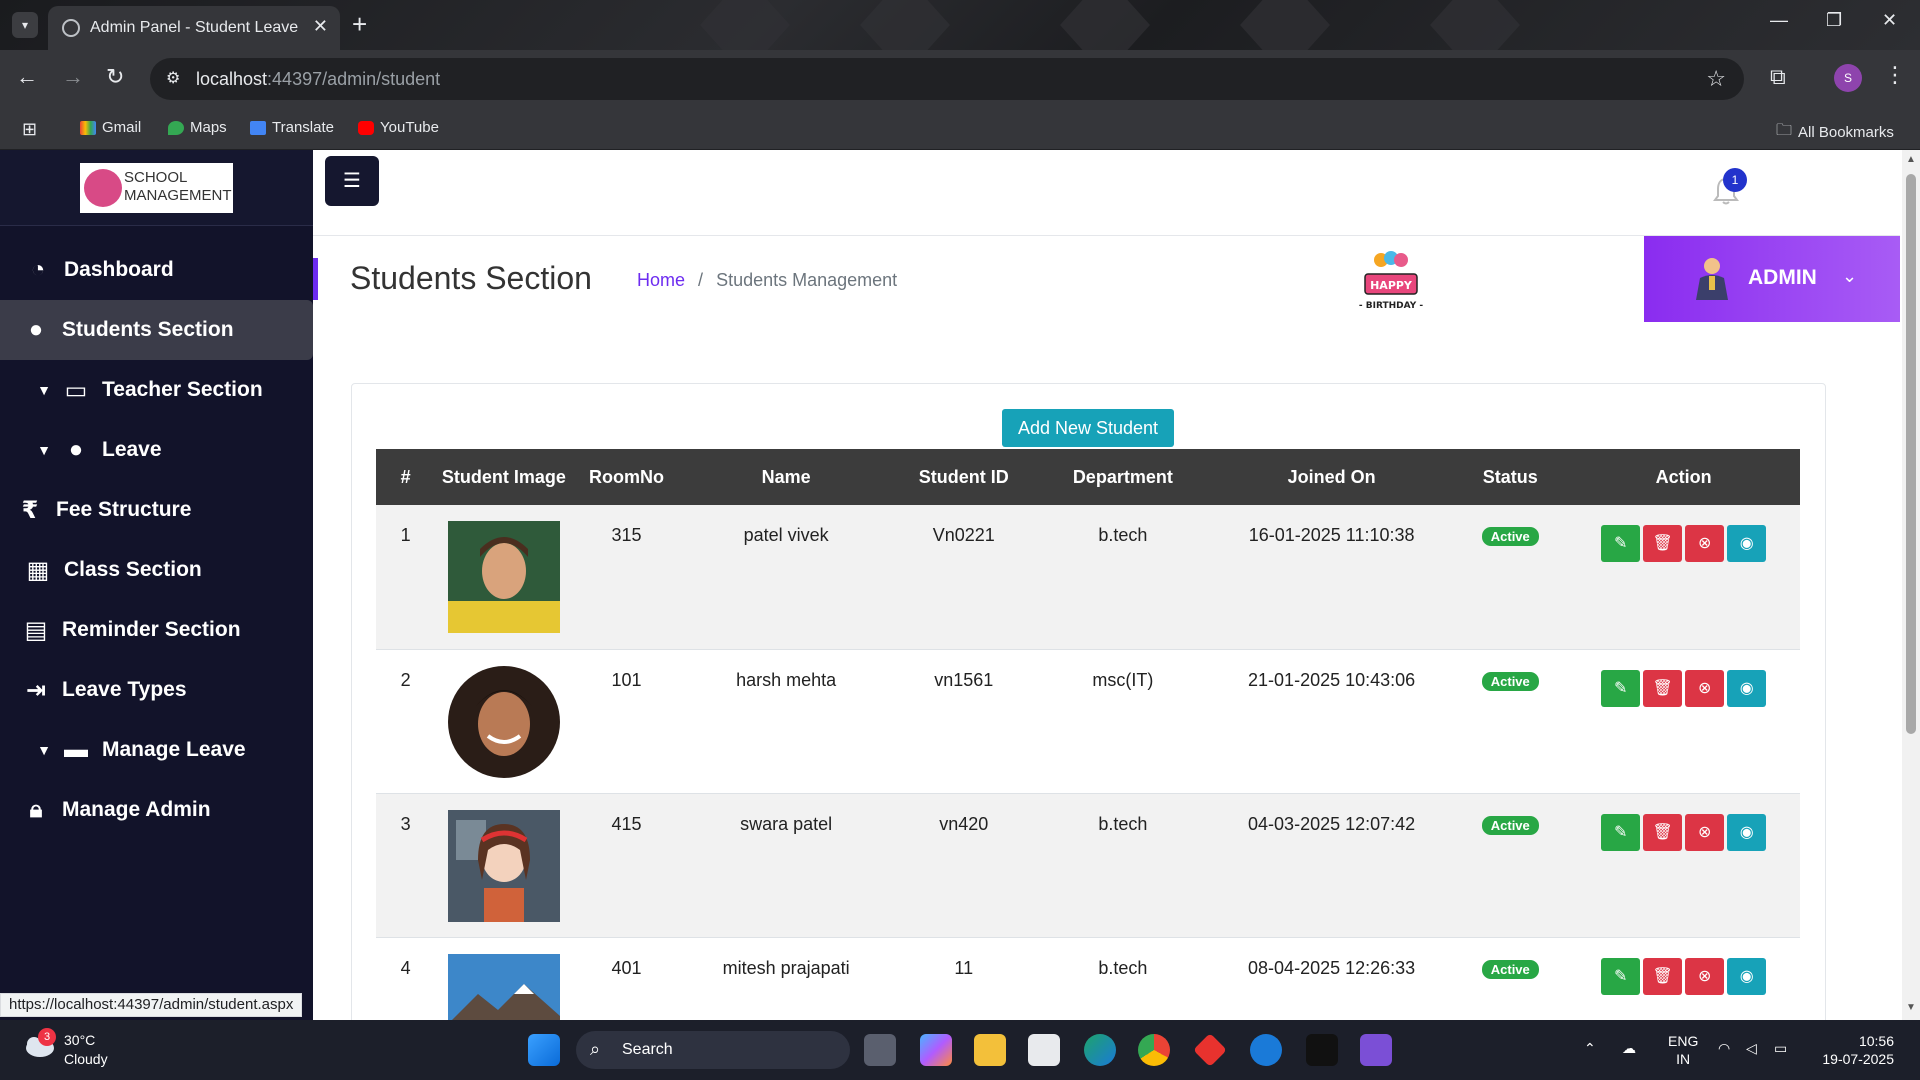  Describe the element at coordinates (1391, 281) in the screenshot. I see `birthday-icon: HAPPY - BIRTHDAY -` at that location.